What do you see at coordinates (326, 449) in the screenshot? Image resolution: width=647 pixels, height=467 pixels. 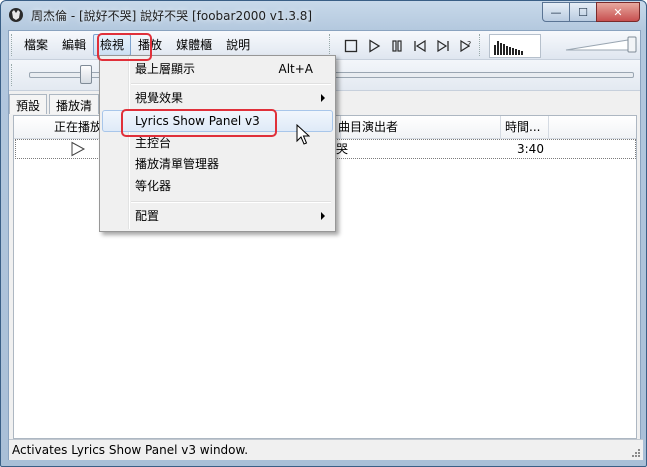 I see `status-bar: Activates Lyrics Show Panel v3 window.` at bounding box center [326, 449].